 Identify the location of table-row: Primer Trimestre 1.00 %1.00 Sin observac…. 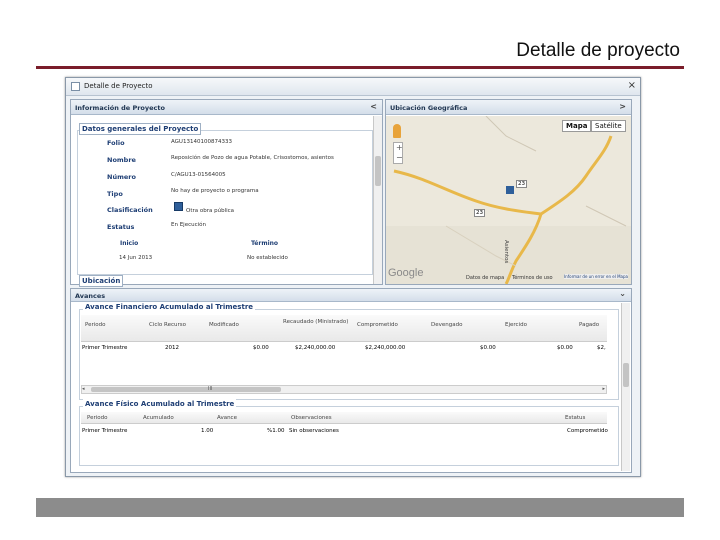
(344, 432).